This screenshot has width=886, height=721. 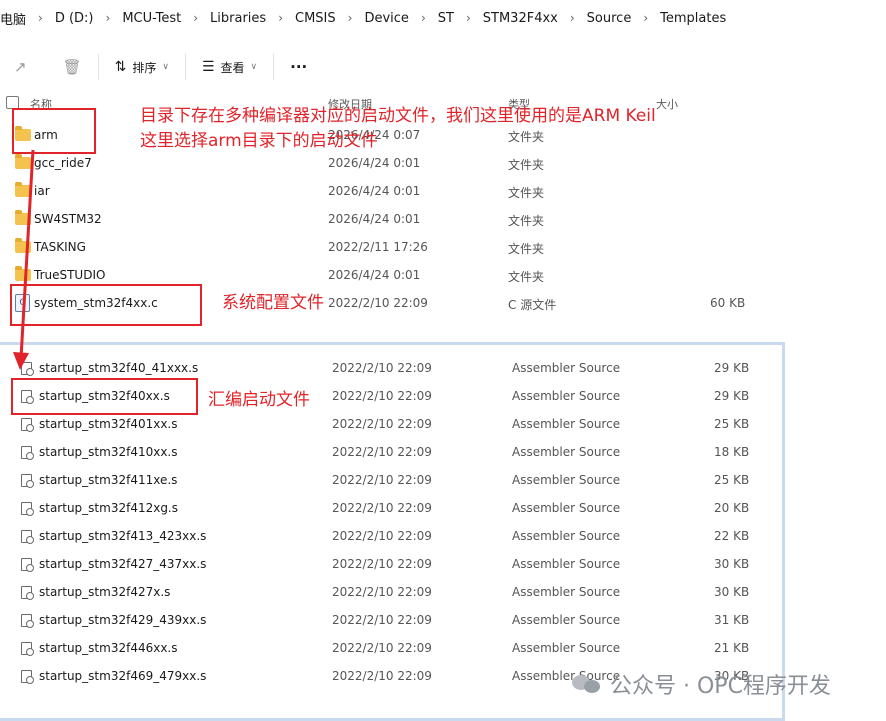 I want to click on view-label: 查看, so click(x=232, y=67).